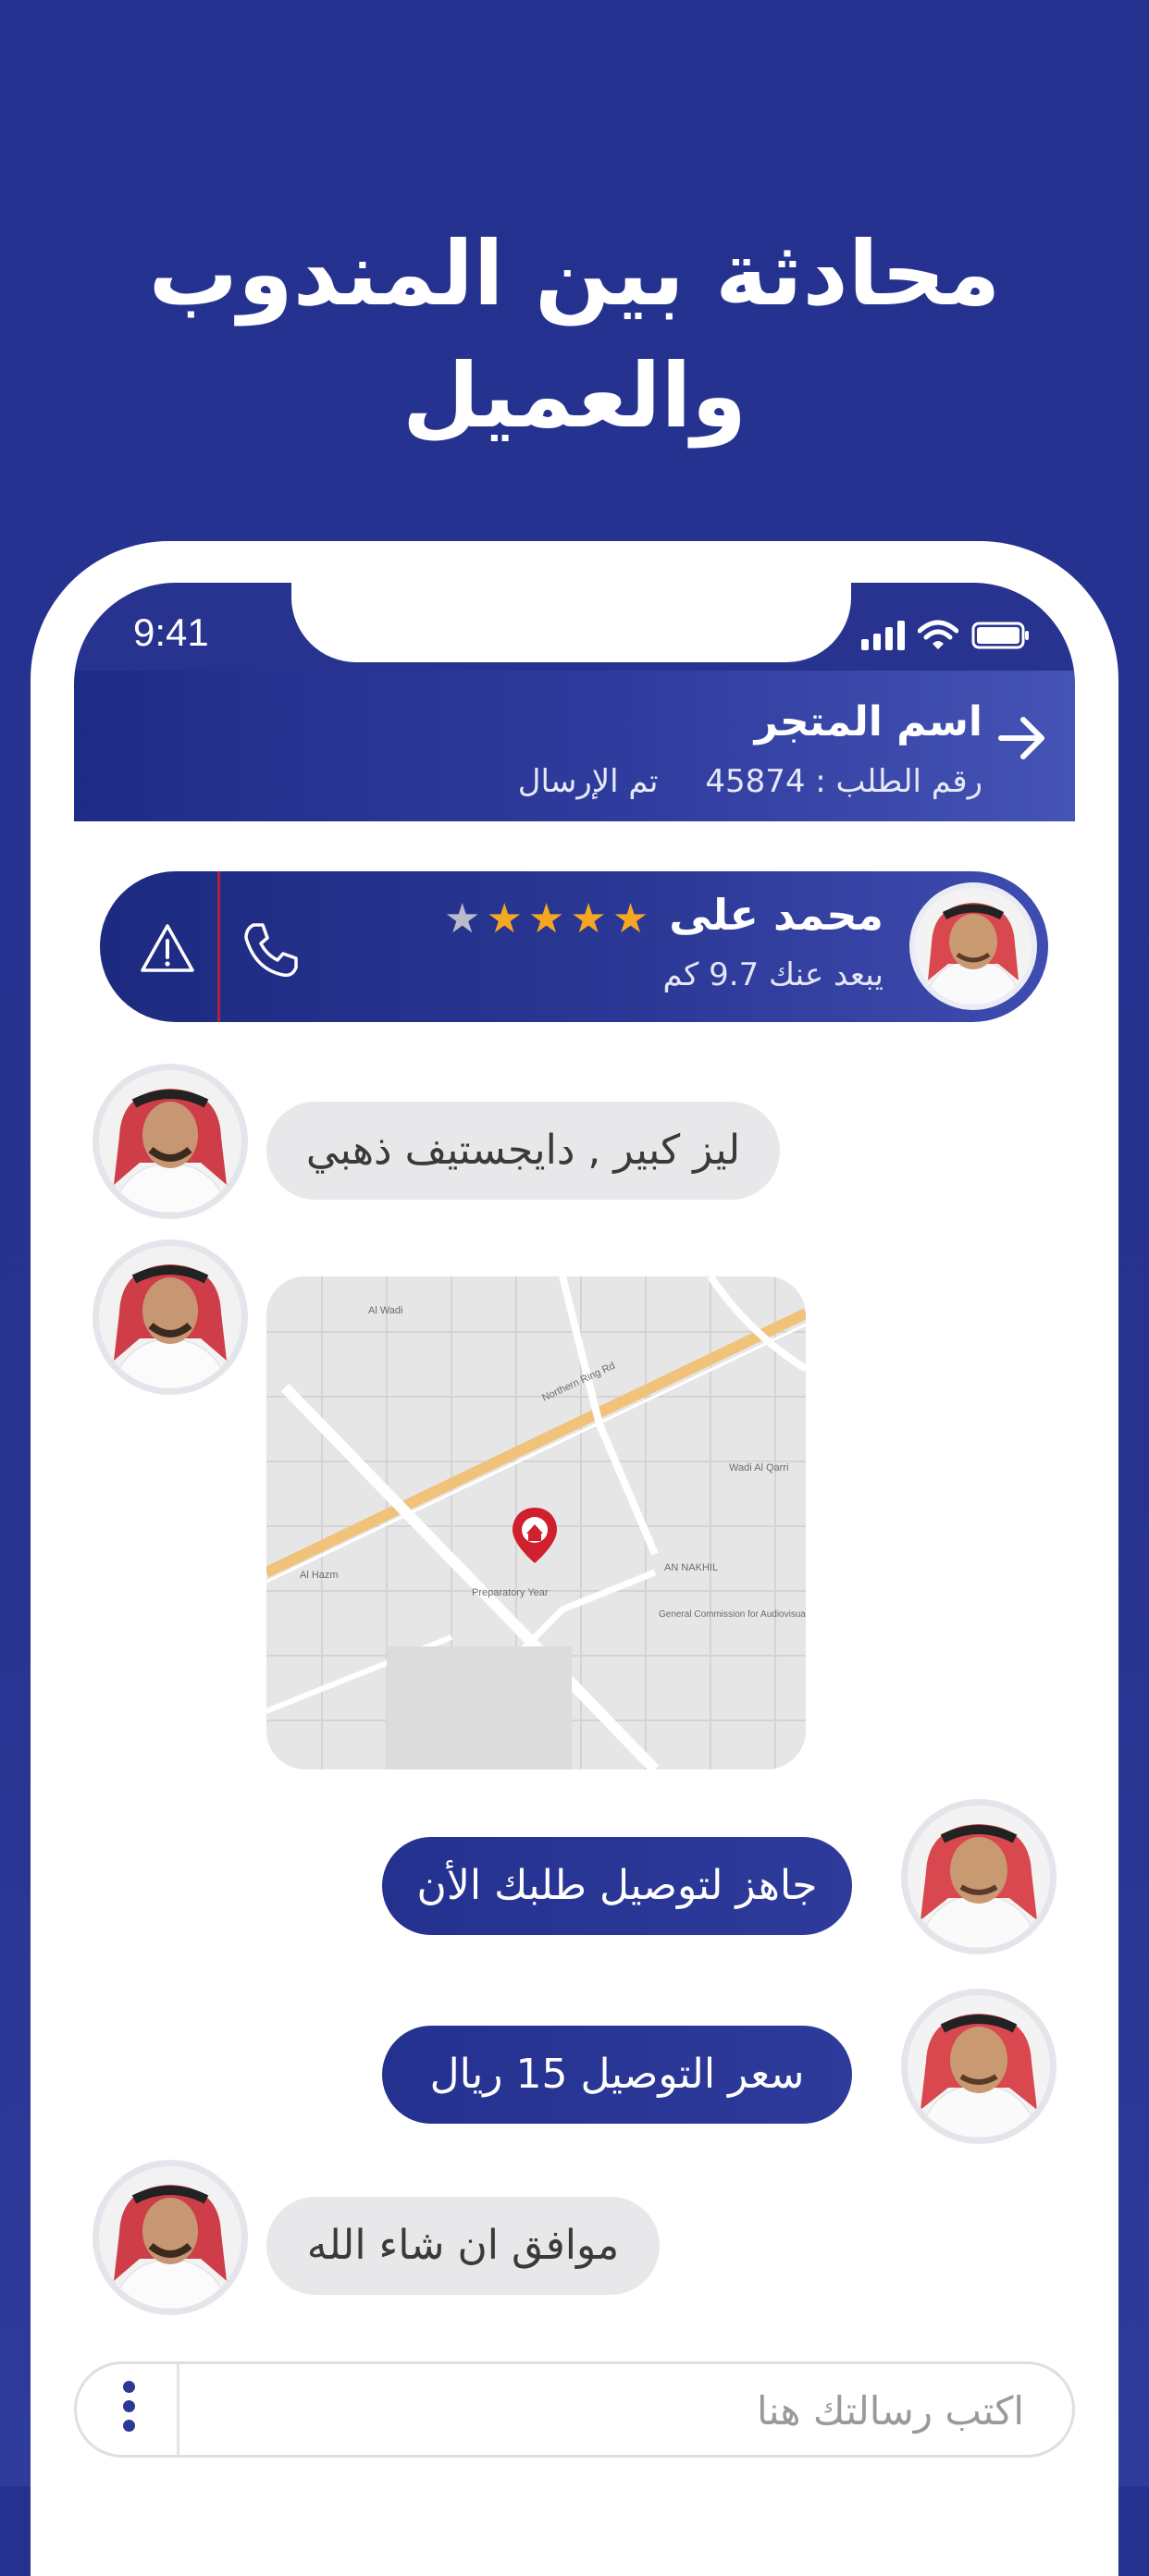 Image resolution: width=1149 pixels, height=2576 pixels. Describe the element at coordinates (219, 946) in the screenshot. I see `card-divider` at that location.